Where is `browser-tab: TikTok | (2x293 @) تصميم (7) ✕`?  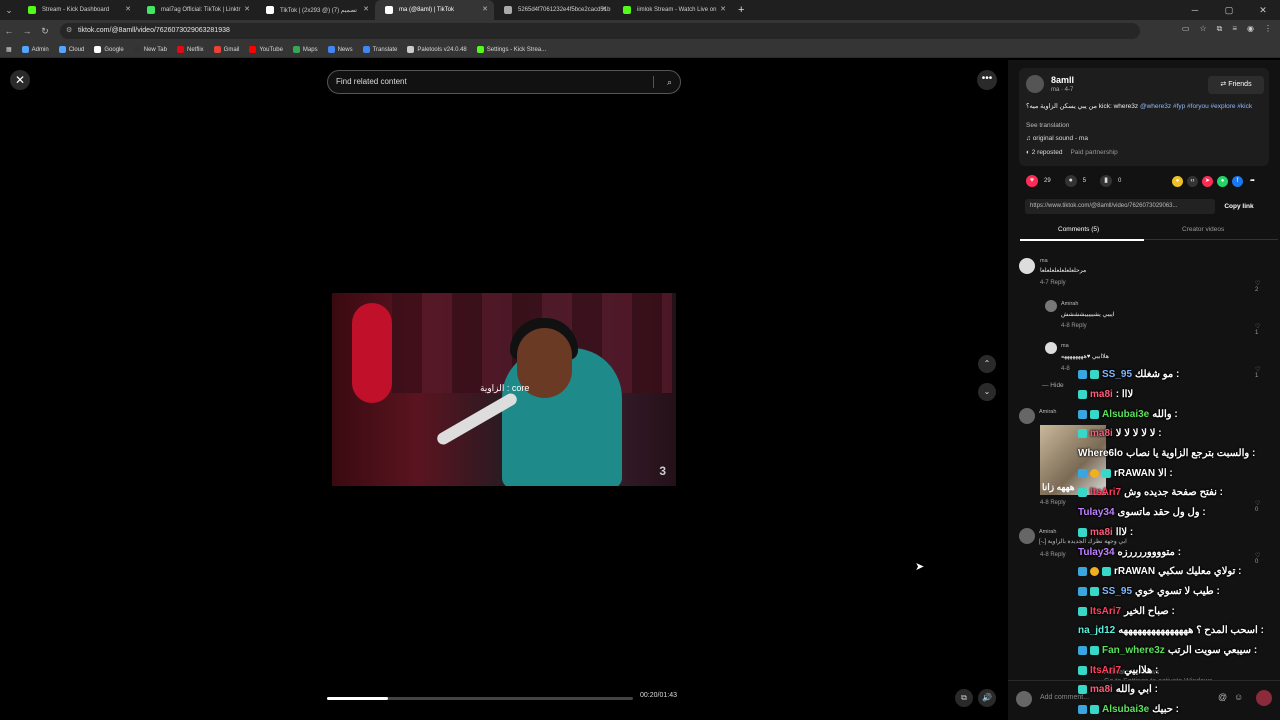
browser-tab: TikTok | (2x293 @) تصميم (7) ✕ is located at coordinates (315, 10).